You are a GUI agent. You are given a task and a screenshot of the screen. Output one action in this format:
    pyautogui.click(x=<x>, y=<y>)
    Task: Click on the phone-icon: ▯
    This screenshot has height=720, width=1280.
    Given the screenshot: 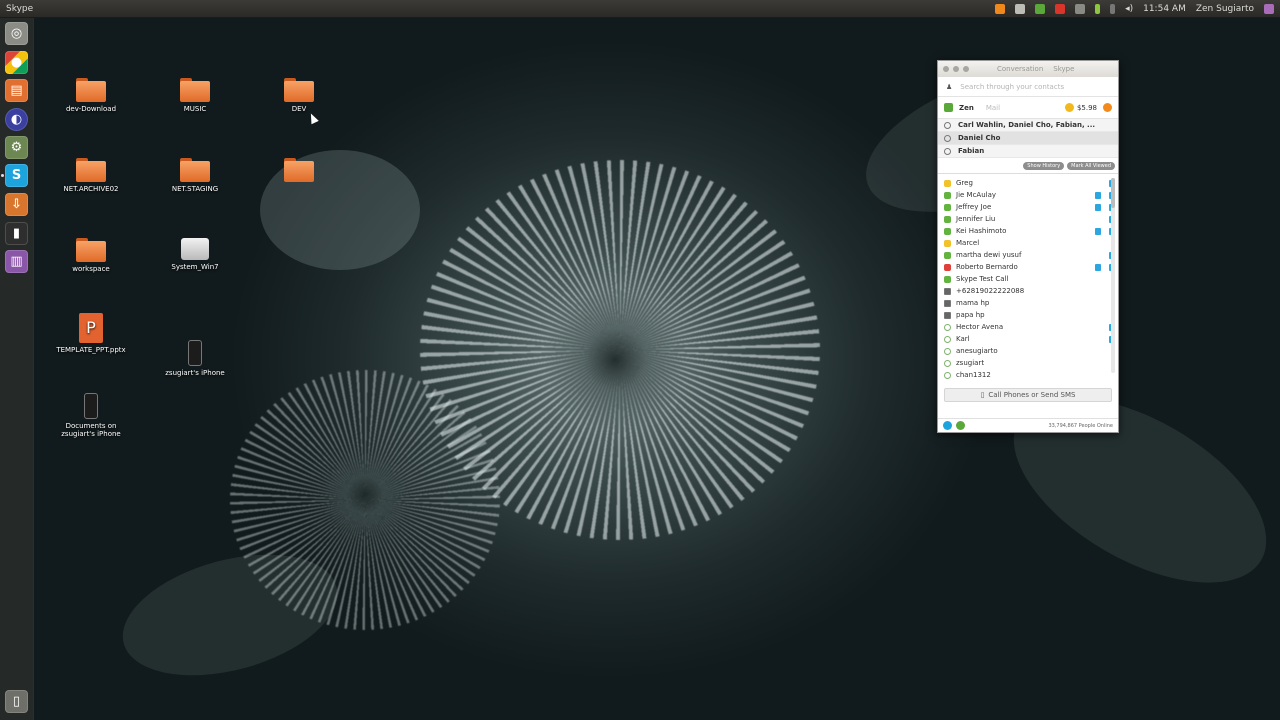 What is the action you would take?
    pyautogui.click(x=982, y=395)
    